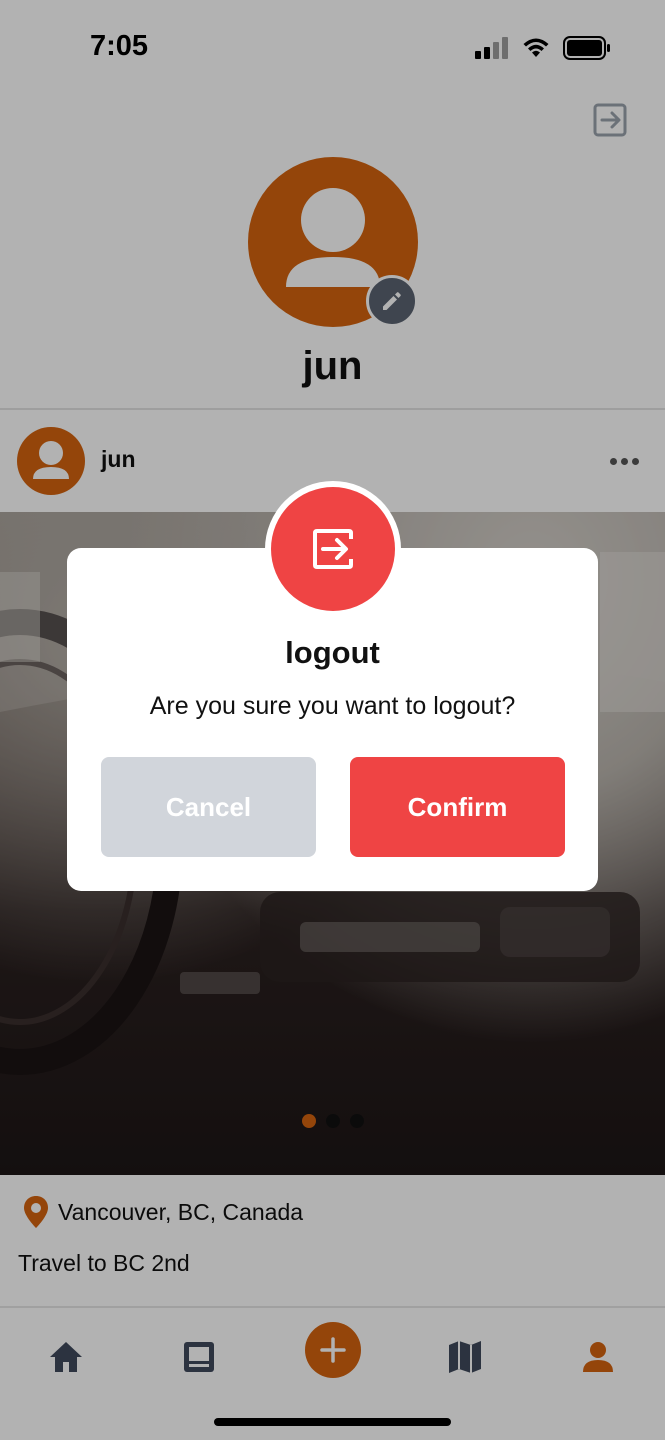 The image size is (665, 1442). Describe the element at coordinates (457, 807) in the screenshot. I see `confirm-button: Confirm` at that location.